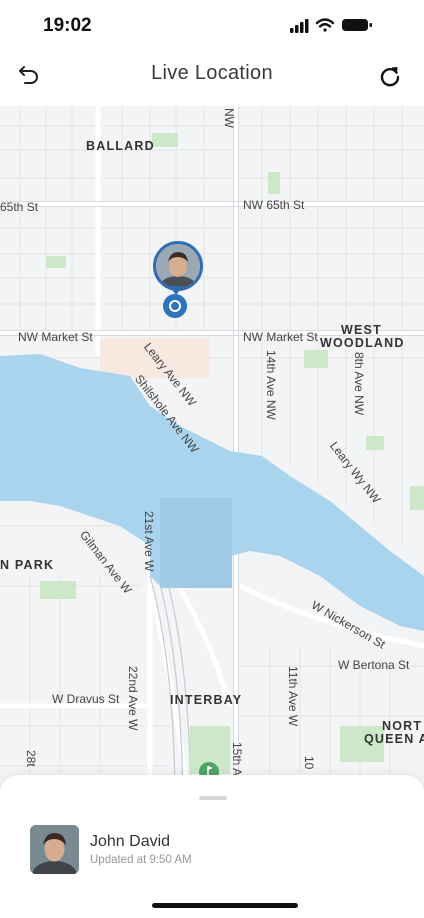 The width and height of the screenshot is (424, 918). I want to click on contact-name: John David, so click(130, 841).